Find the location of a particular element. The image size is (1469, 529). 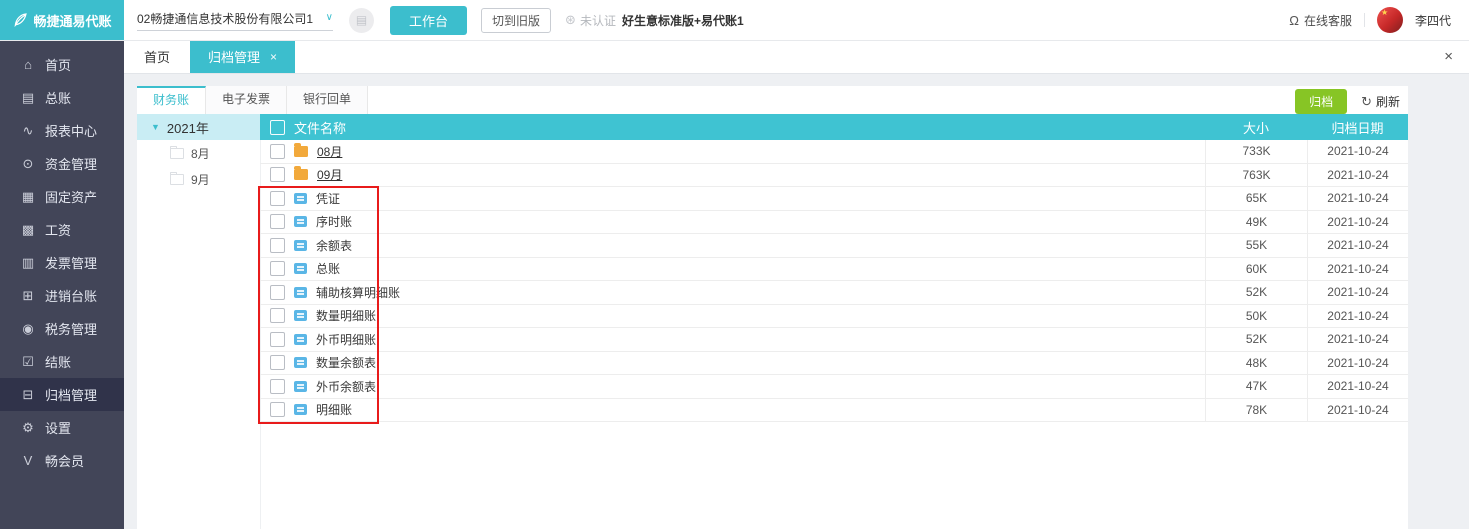

sidebar-item-tax: ◉ 税务管理 is located at coordinates (62, 328).